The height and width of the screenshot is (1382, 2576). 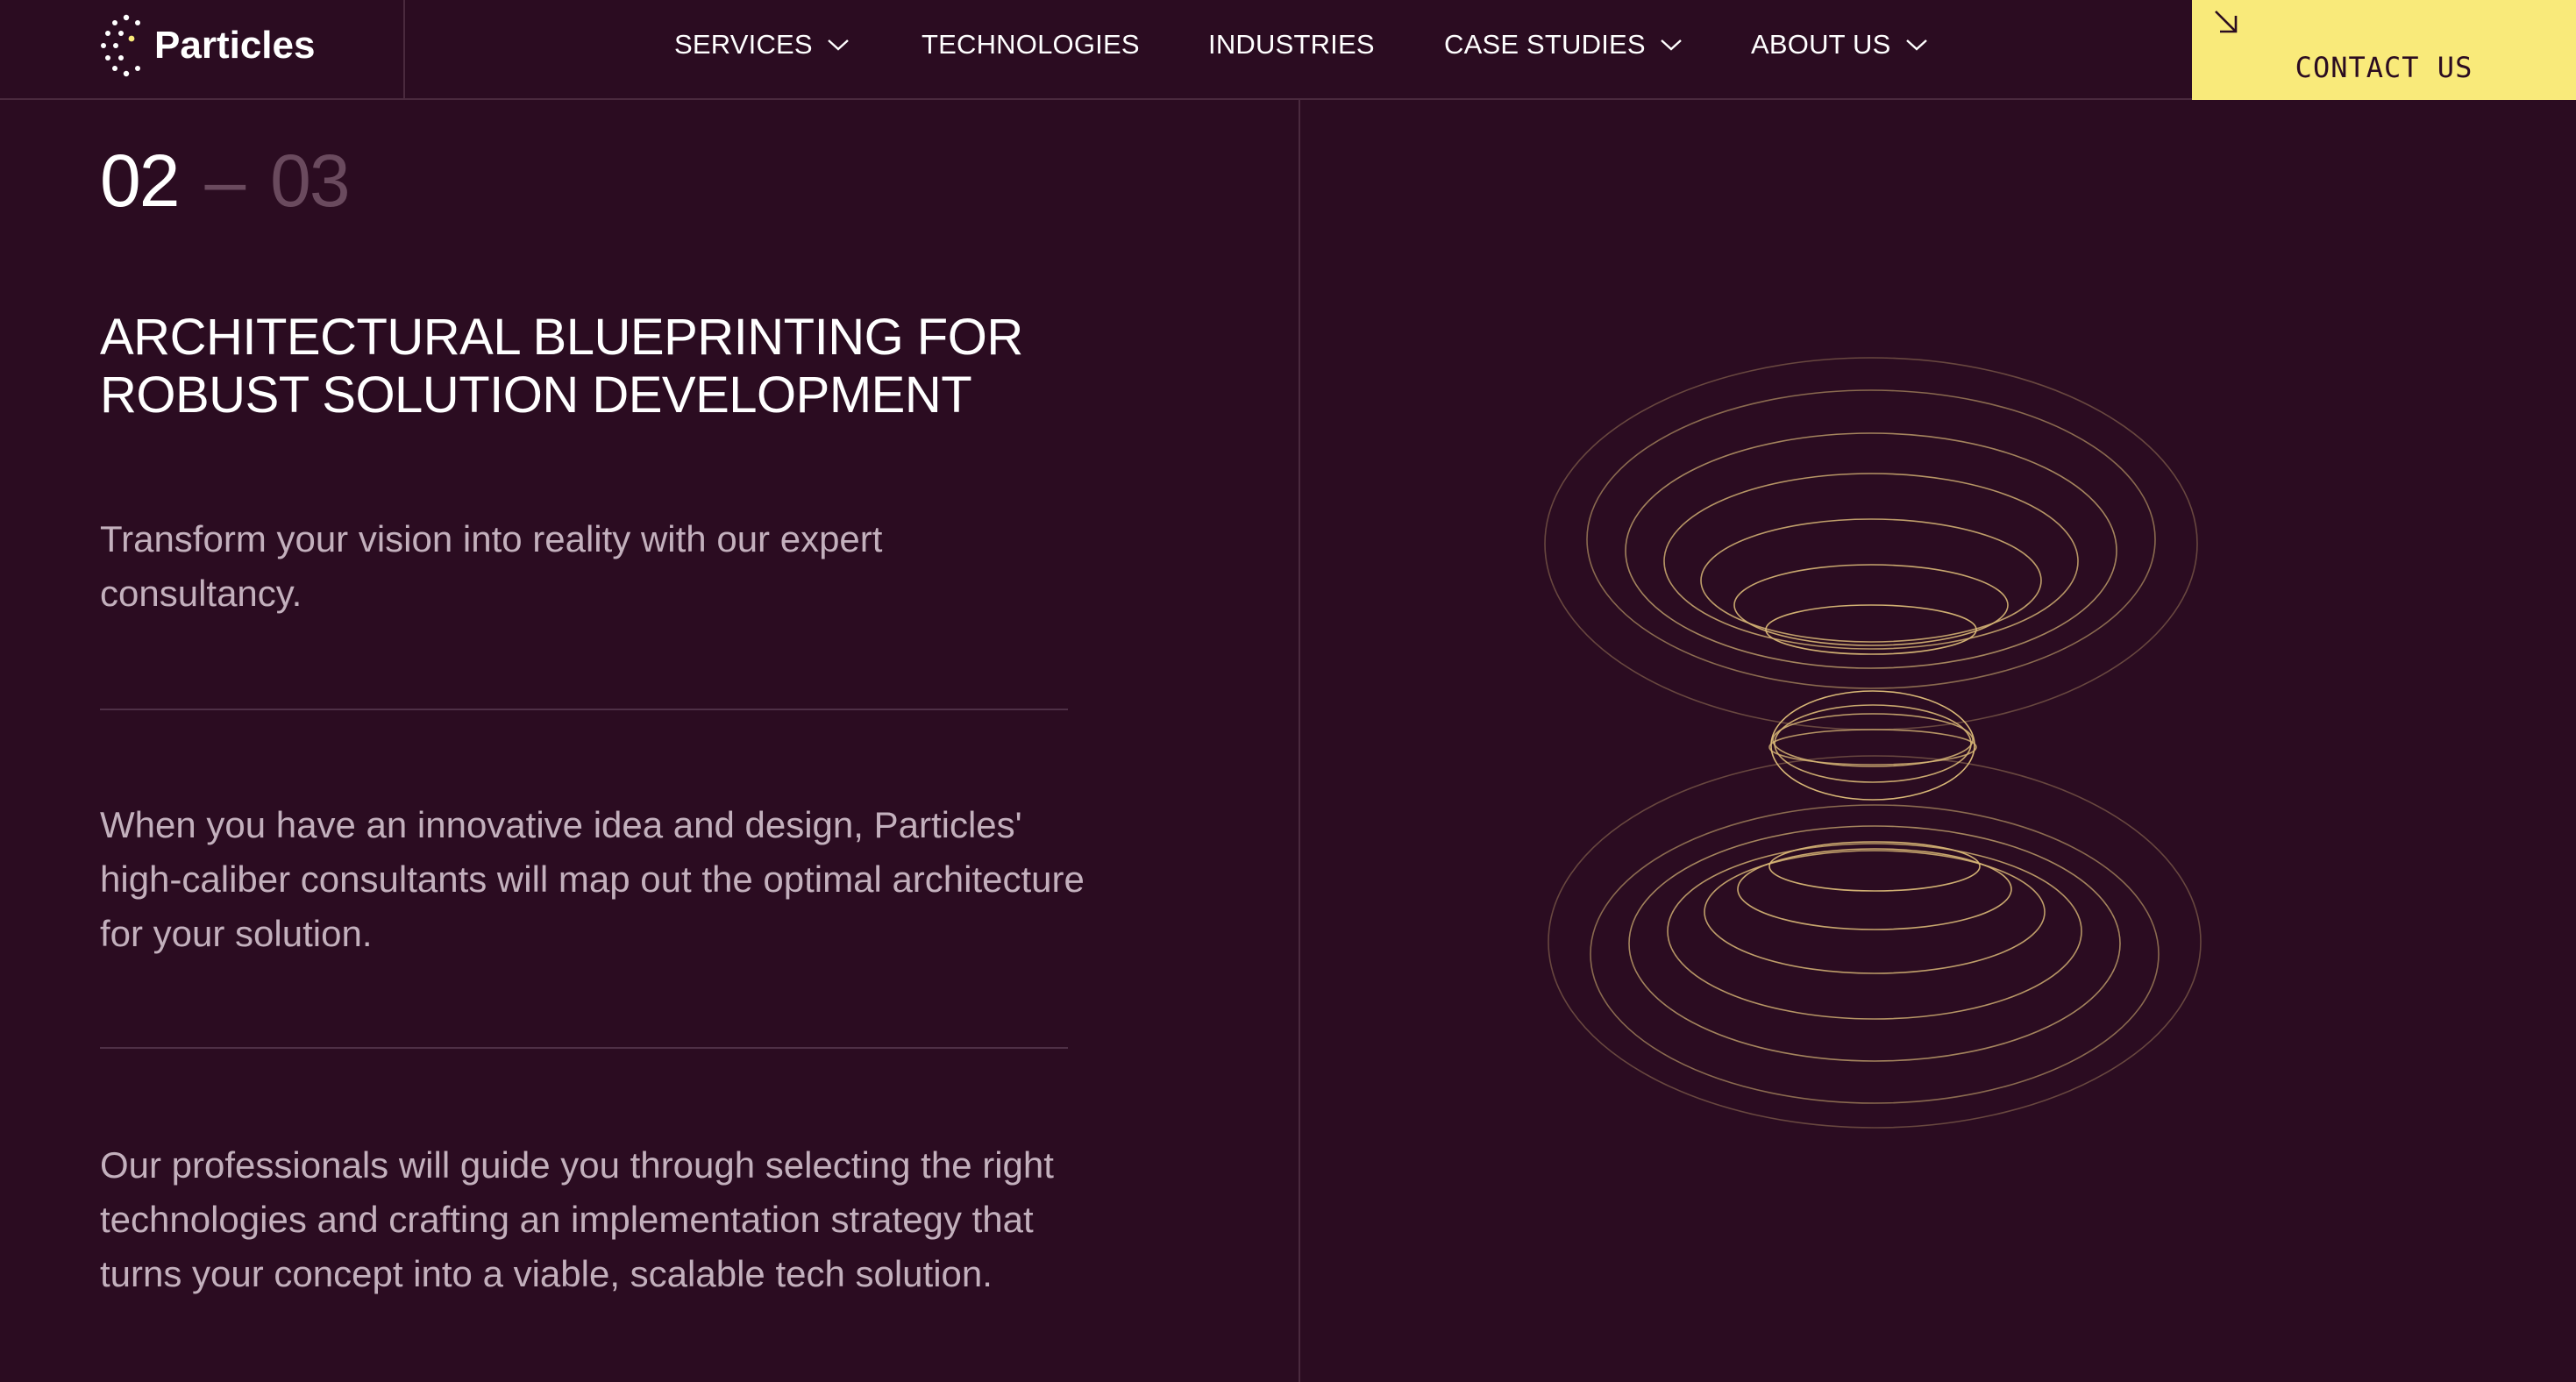 What do you see at coordinates (743, 45) in the screenshot?
I see `nav-services-label: SERVICES` at bounding box center [743, 45].